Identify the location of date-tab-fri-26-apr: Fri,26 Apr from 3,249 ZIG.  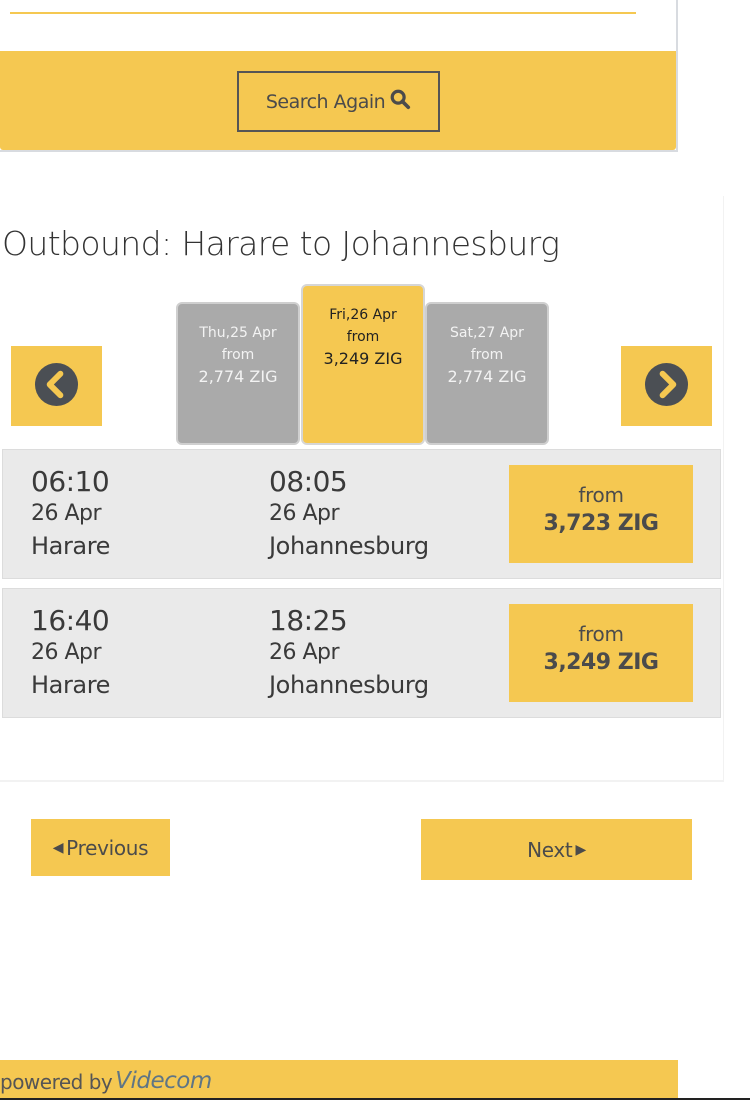
(363, 364).